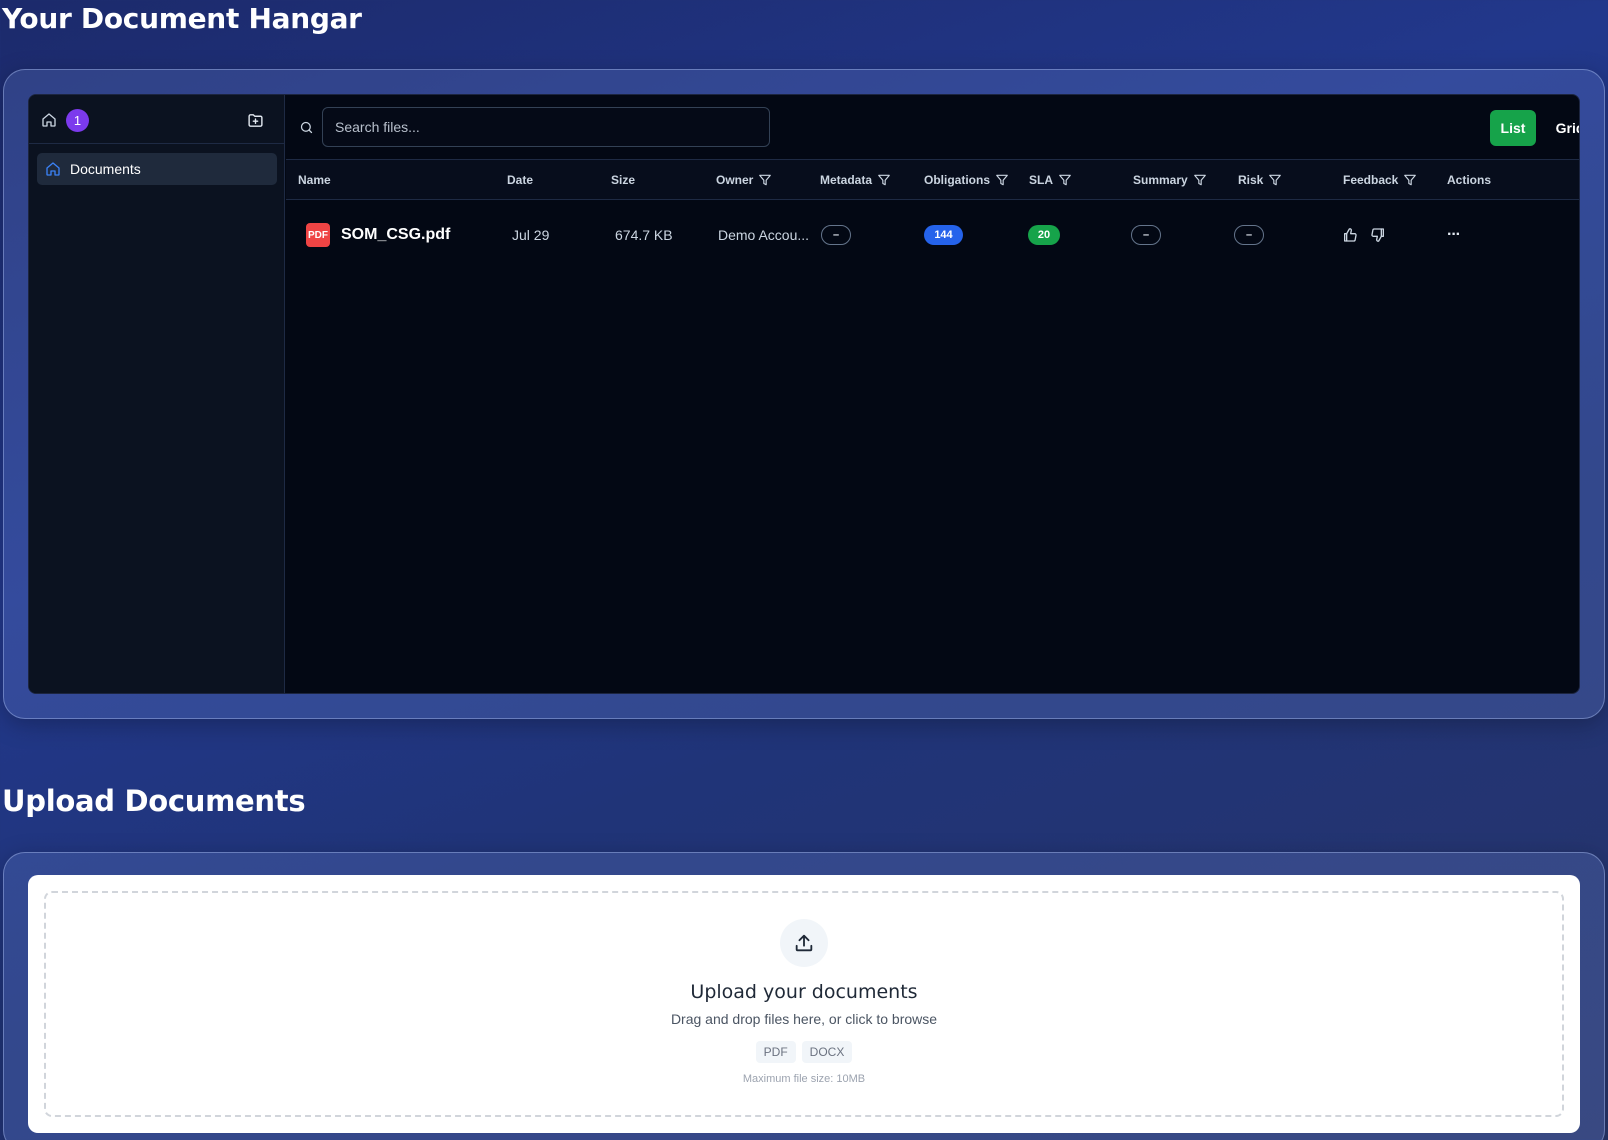  I want to click on summary-badge: –, so click(1146, 235).